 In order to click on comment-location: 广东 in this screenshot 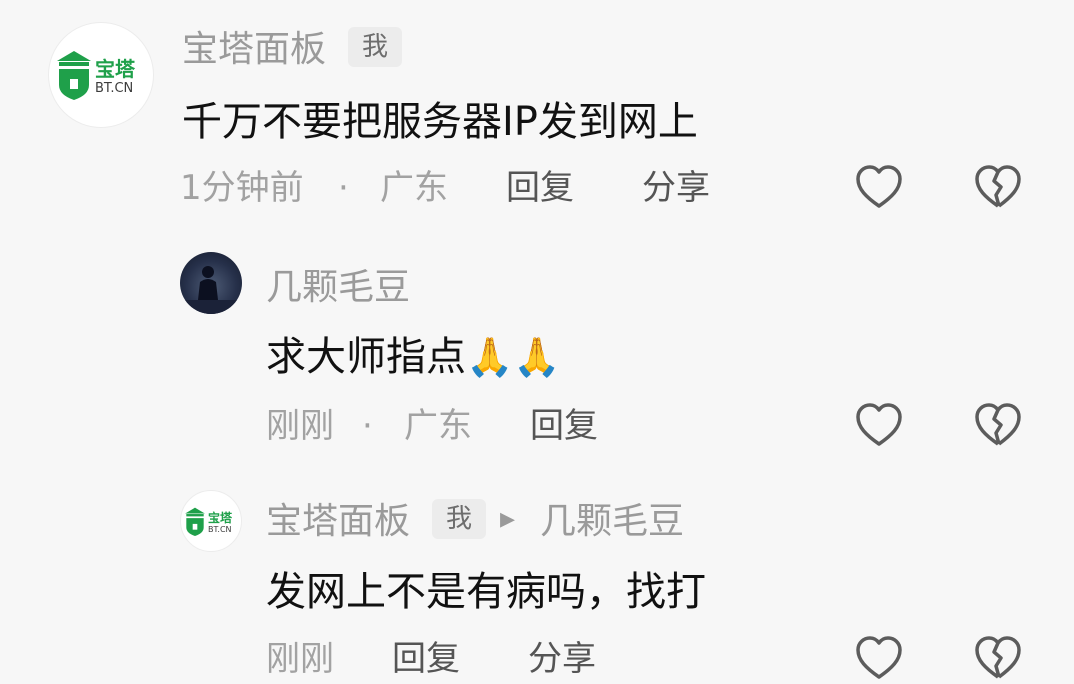, I will do `click(414, 188)`.